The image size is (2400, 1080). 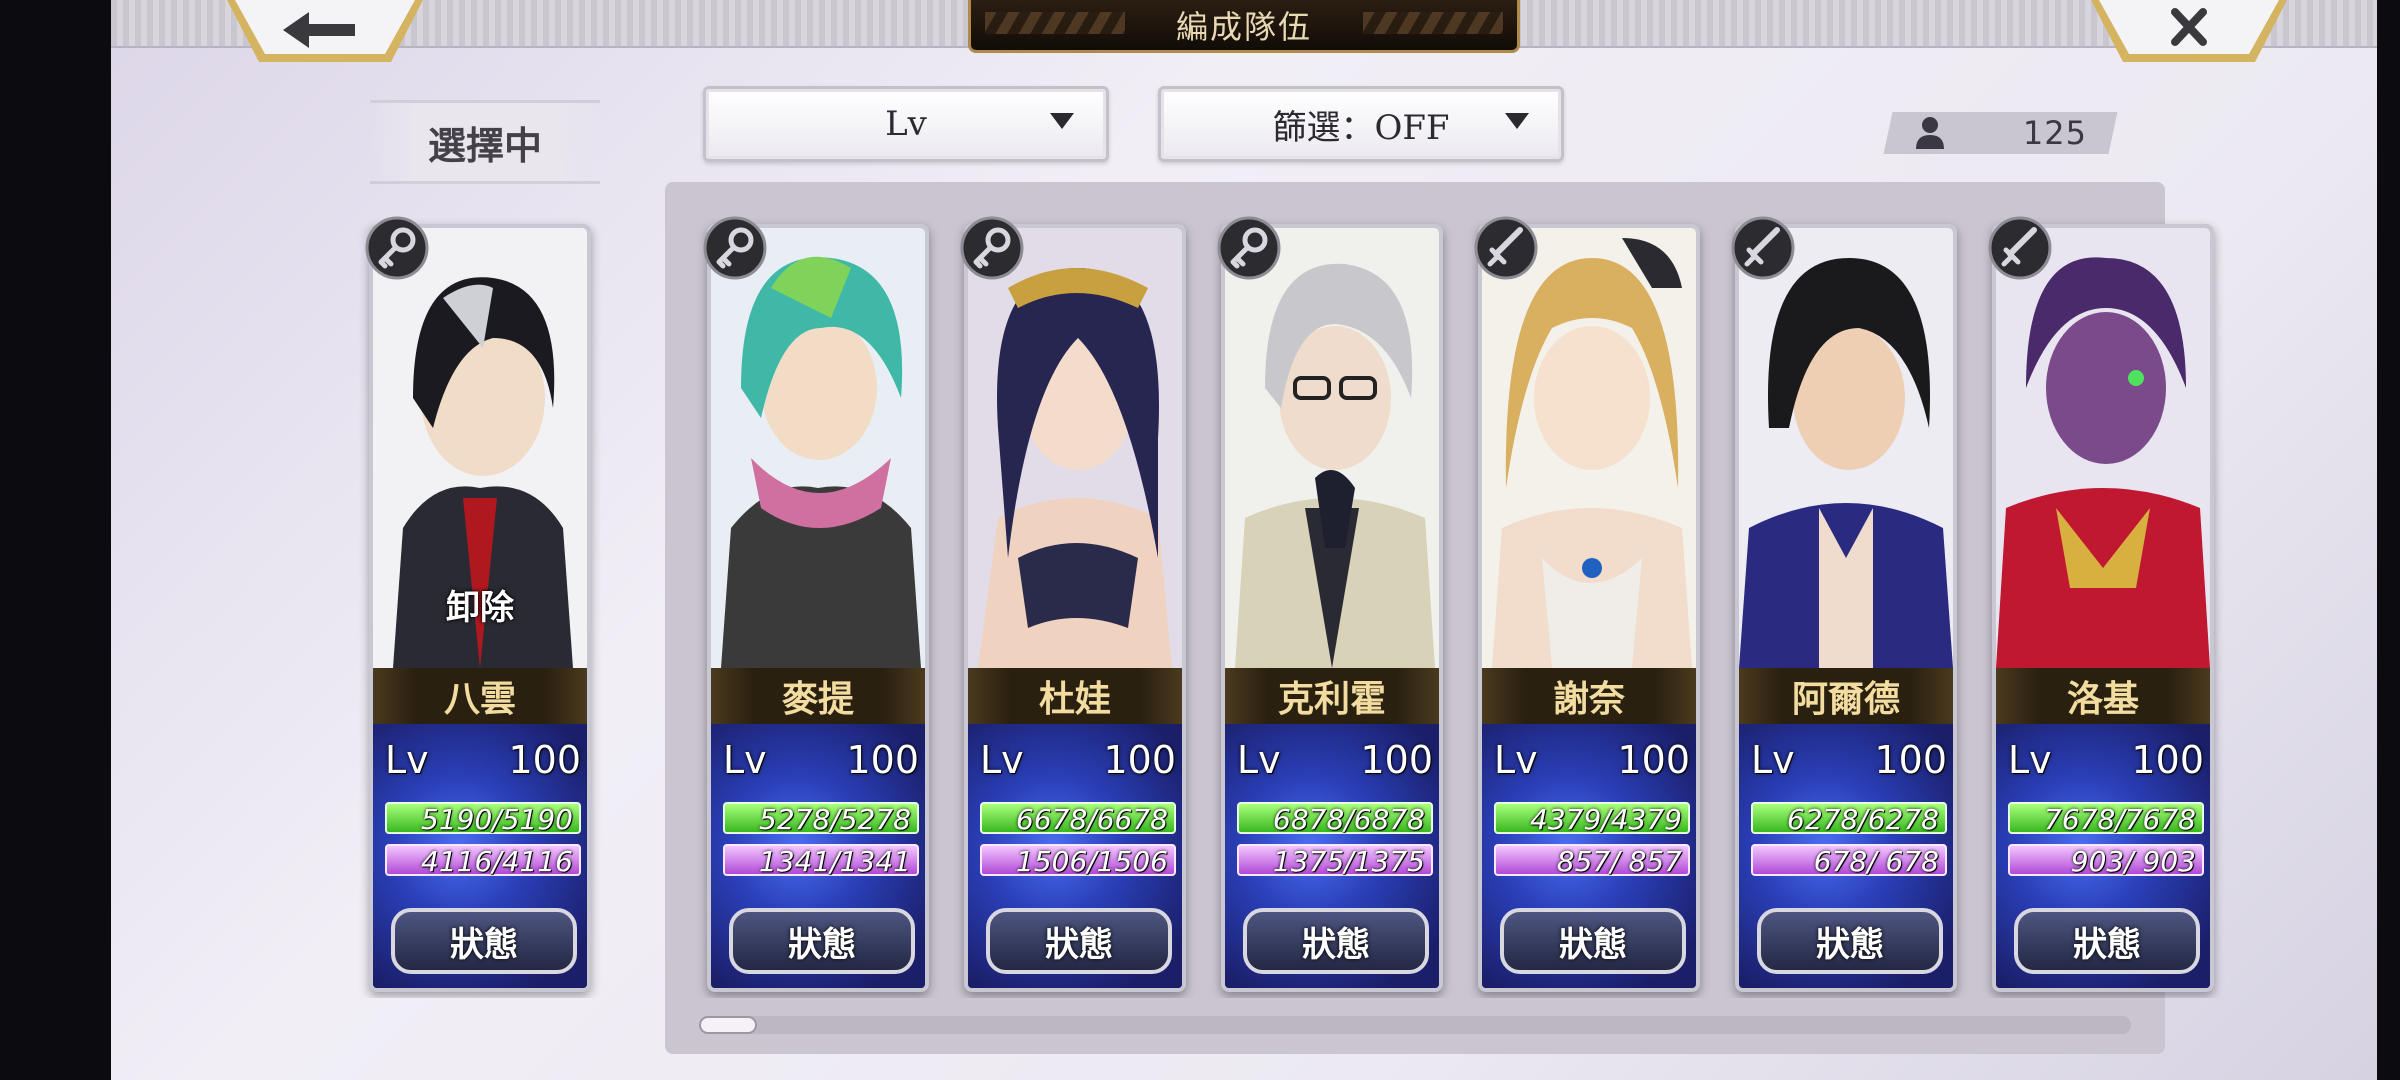 I want to click on mp-bar: 857/ 857, so click(x=1592, y=861).